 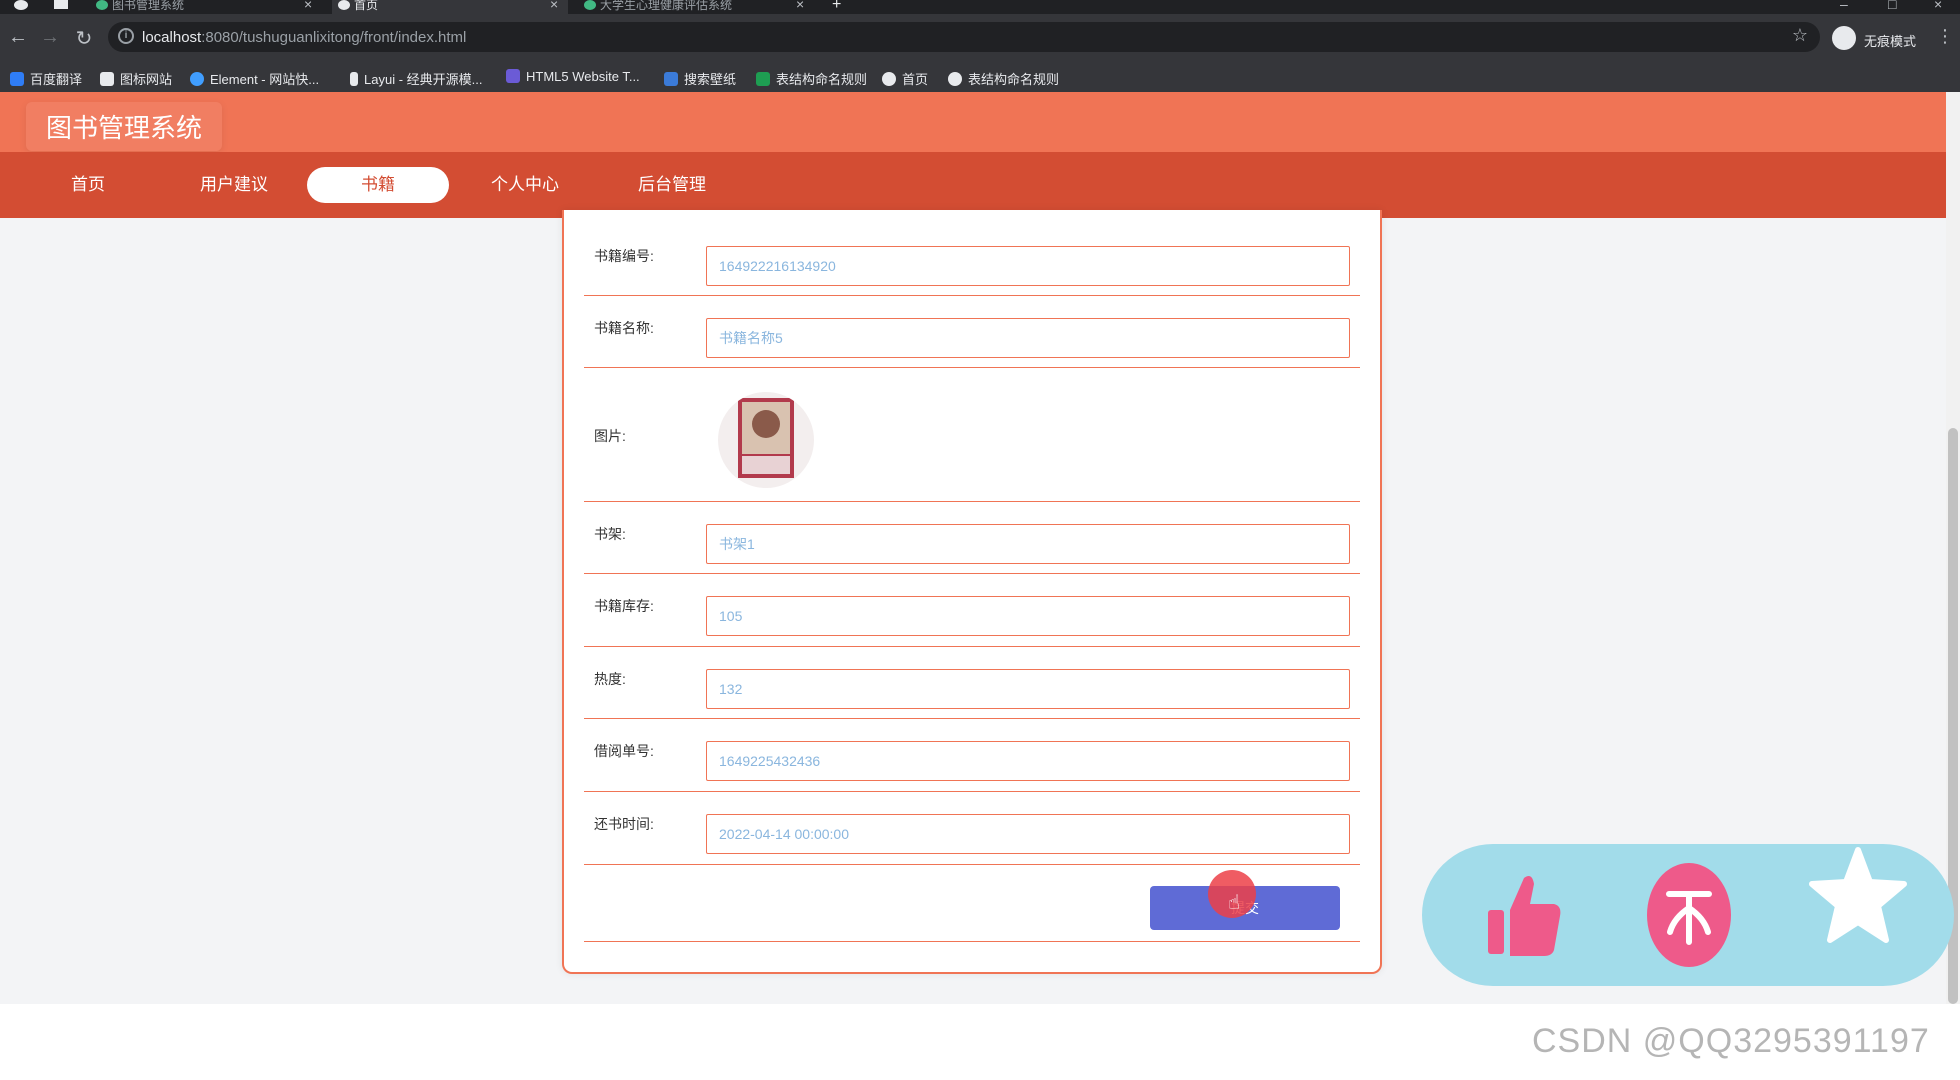 What do you see at coordinates (700, 78) in the screenshot?
I see `bookmark-item: 搜索壁纸` at bounding box center [700, 78].